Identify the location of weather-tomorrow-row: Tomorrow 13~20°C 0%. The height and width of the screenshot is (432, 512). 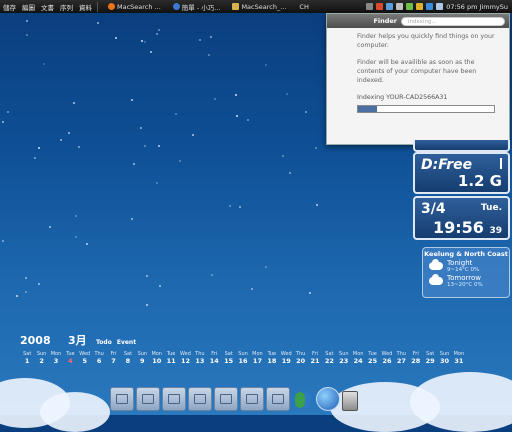
(469, 281).